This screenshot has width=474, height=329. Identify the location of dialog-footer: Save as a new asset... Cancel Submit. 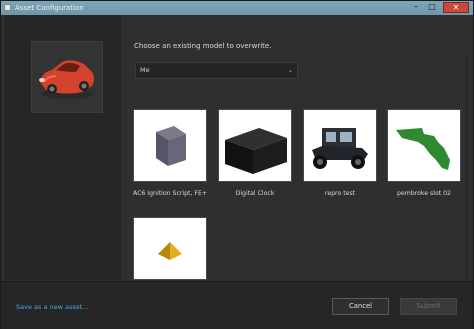
(237, 305).